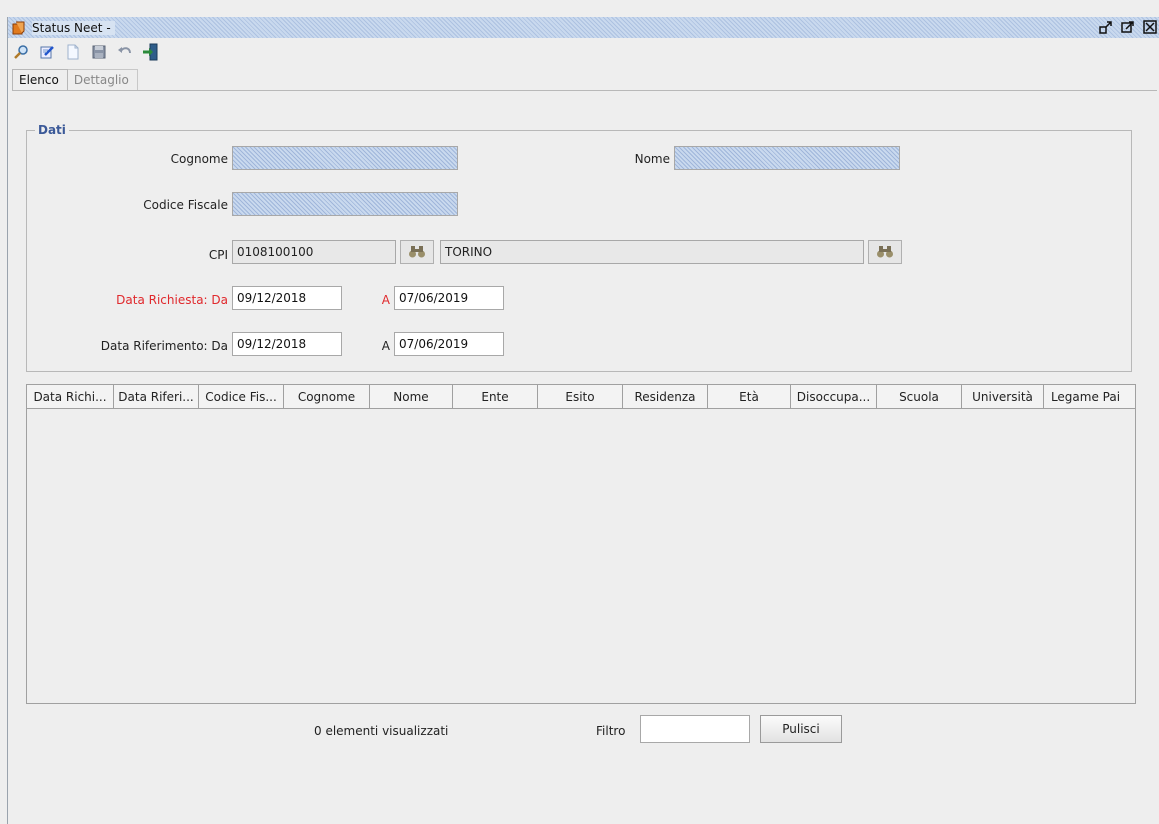  I want to click on result-count: 0 elementi visualizzati, so click(381, 731).